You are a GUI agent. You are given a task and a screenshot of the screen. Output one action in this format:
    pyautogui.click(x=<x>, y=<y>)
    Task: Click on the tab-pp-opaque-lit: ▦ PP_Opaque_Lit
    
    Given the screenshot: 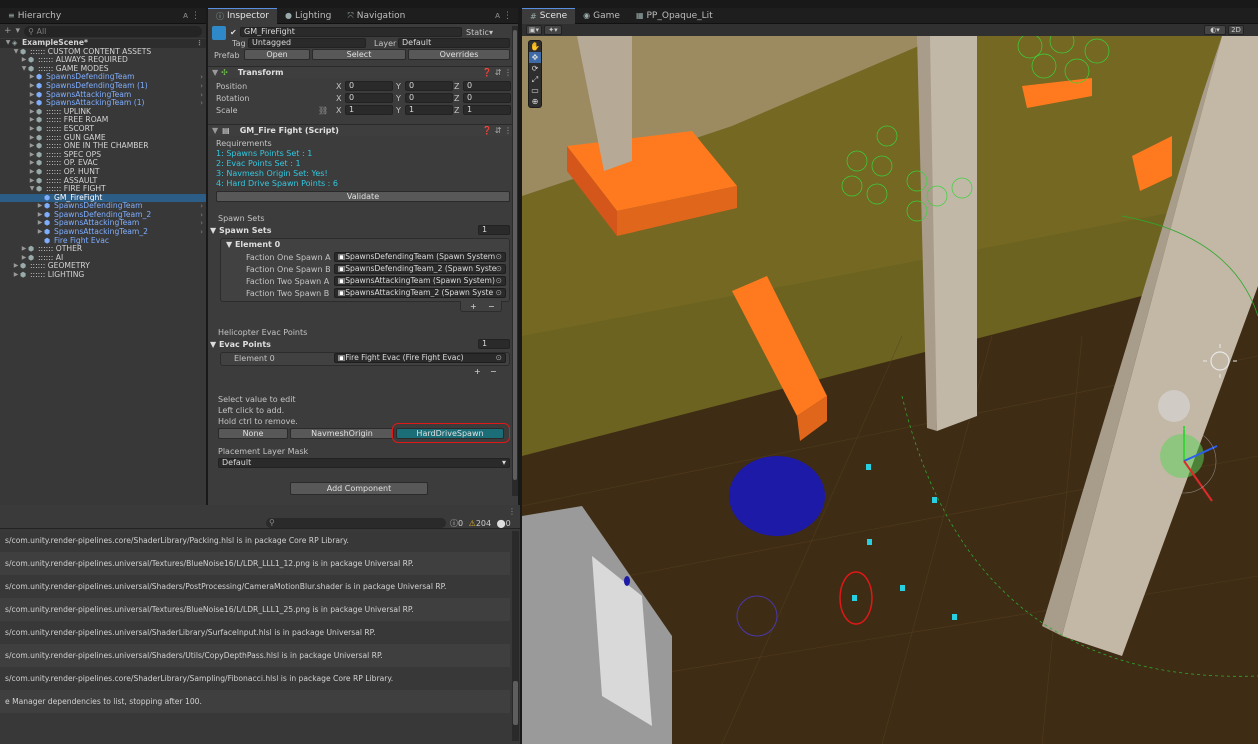 What is the action you would take?
    pyautogui.click(x=674, y=16)
    